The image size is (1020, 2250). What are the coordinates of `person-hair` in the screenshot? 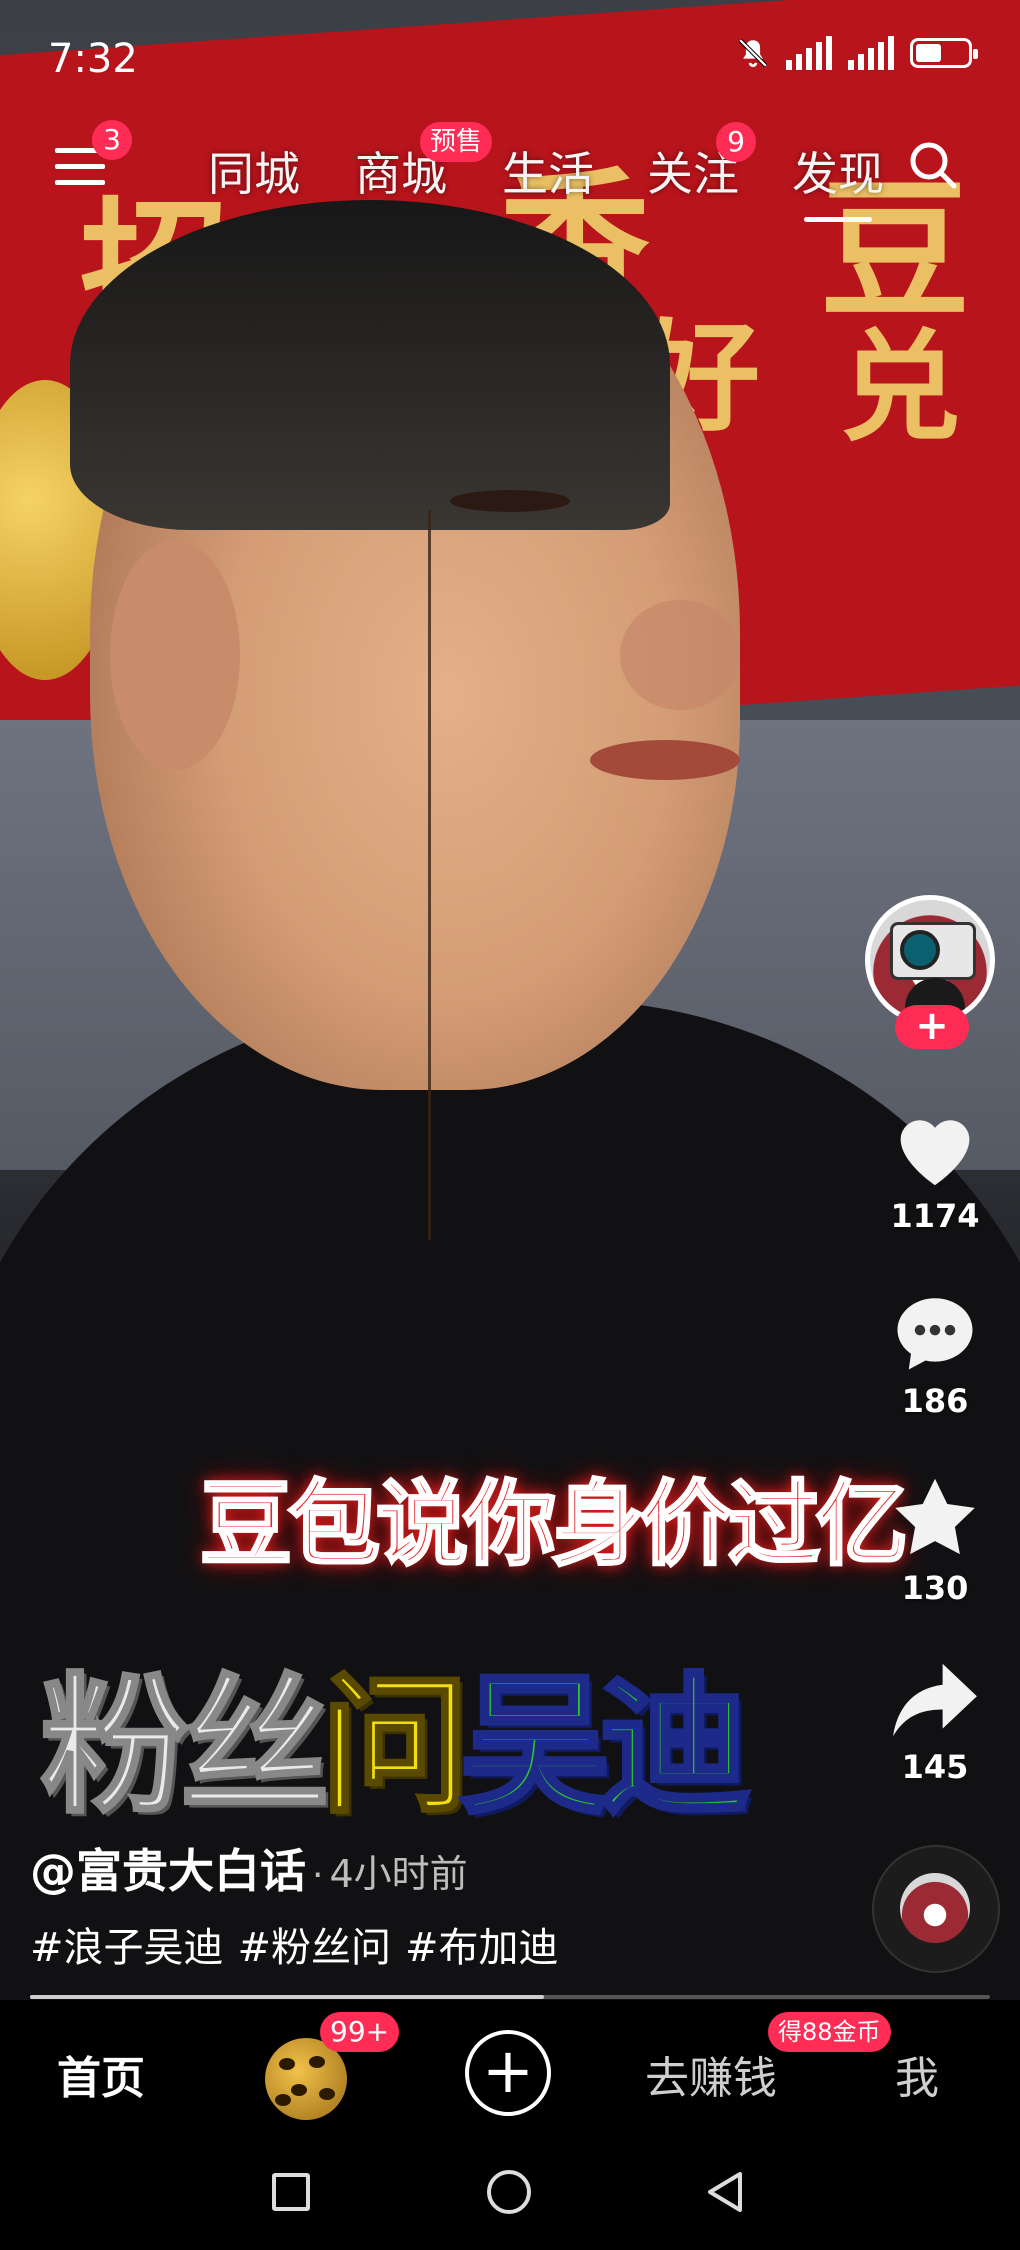 It's located at (370, 365).